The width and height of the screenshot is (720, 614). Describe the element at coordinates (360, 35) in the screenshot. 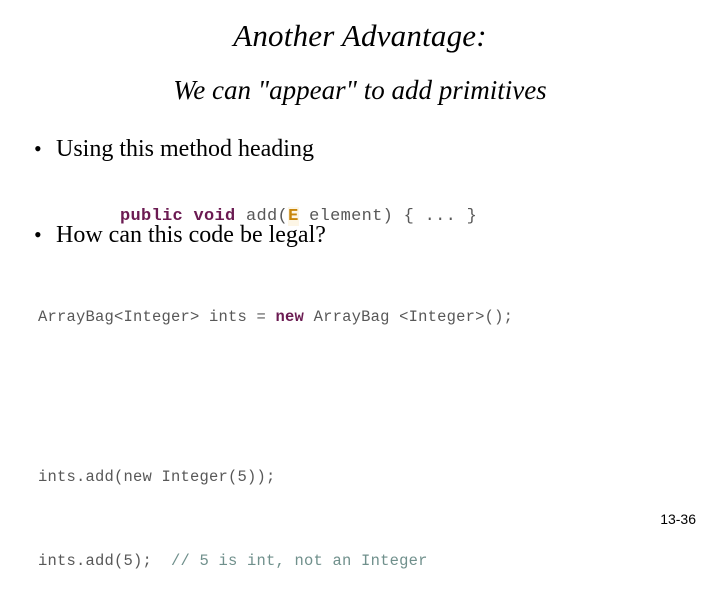

I see `slide-title: Another Advantage:` at that location.